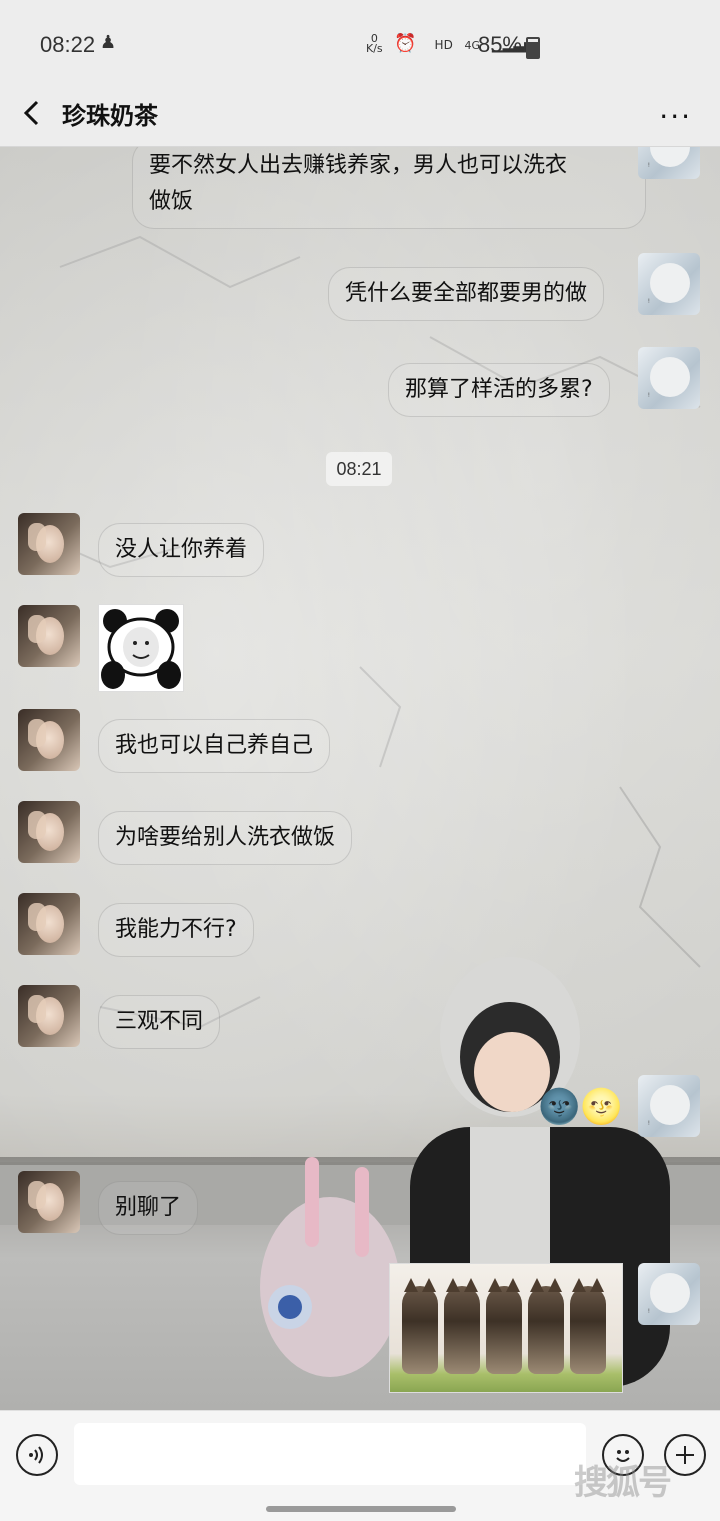  I want to click on message-timestamp: 08:21, so click(359, 469).